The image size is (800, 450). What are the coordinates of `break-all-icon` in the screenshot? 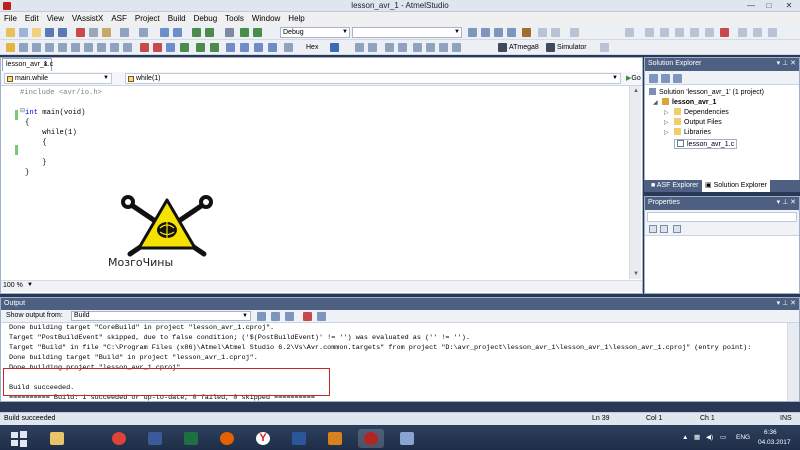 It's located at (157, 47).